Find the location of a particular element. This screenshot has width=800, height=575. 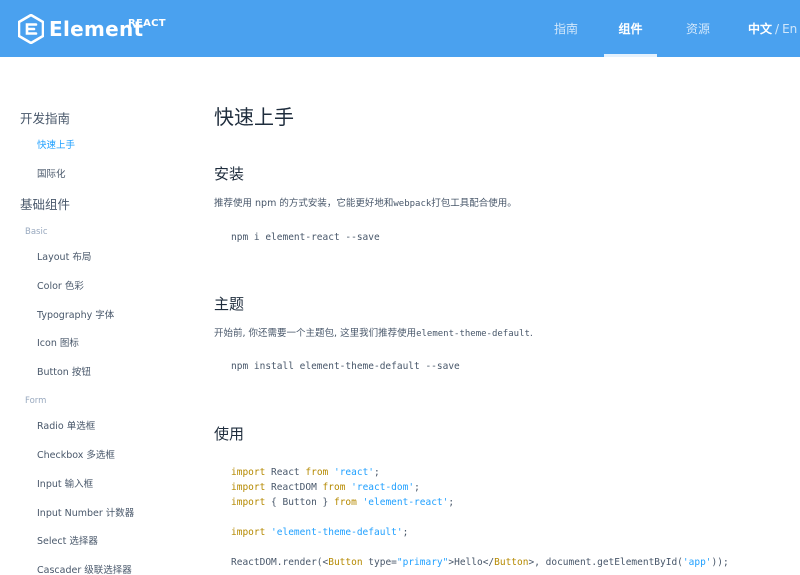

code-text: >Hello</ is located at coordinates (471, 562).